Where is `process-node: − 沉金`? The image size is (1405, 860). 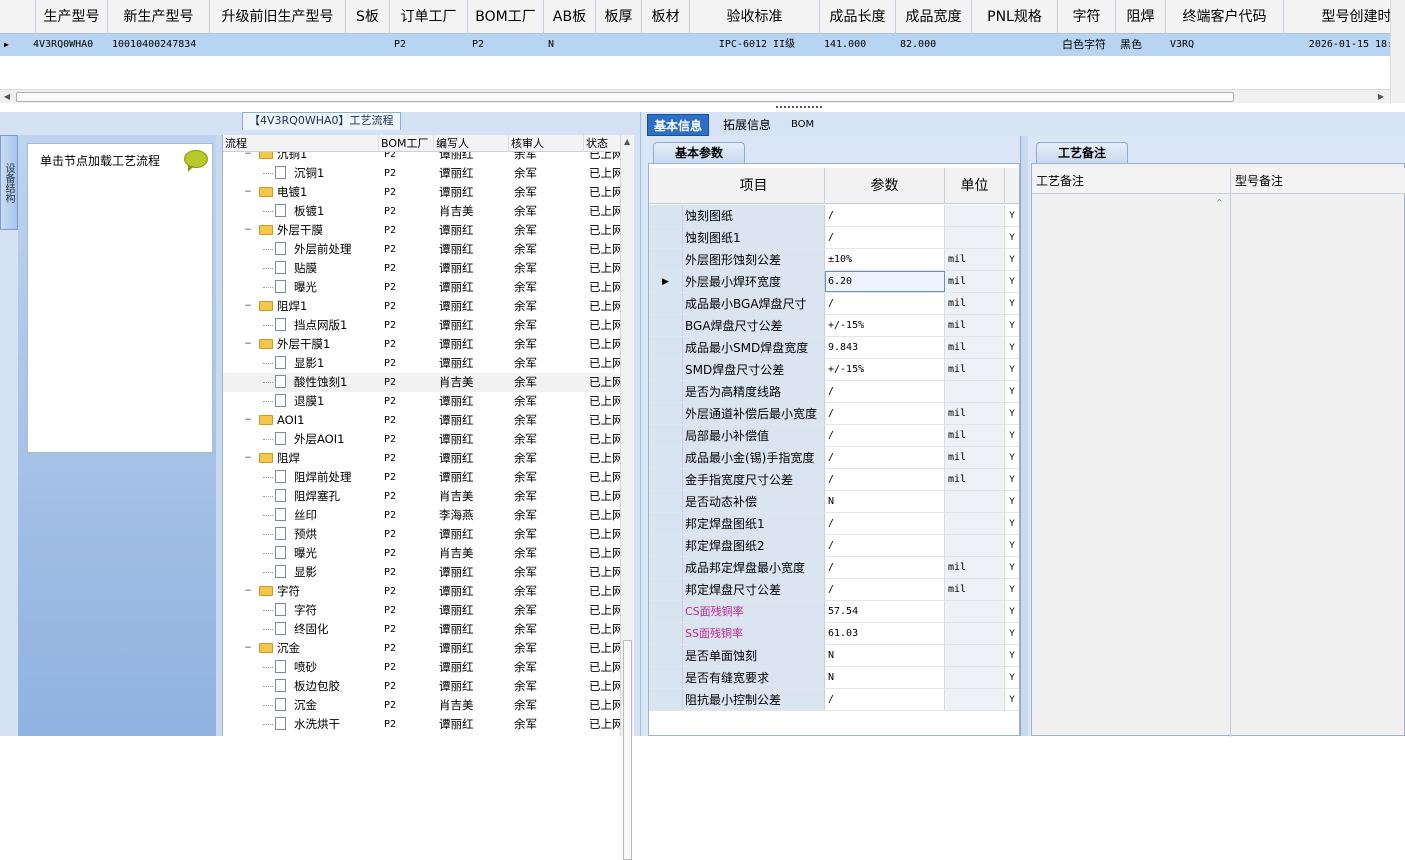
process-node: − 沉金 is located at coordinates (299, 648).